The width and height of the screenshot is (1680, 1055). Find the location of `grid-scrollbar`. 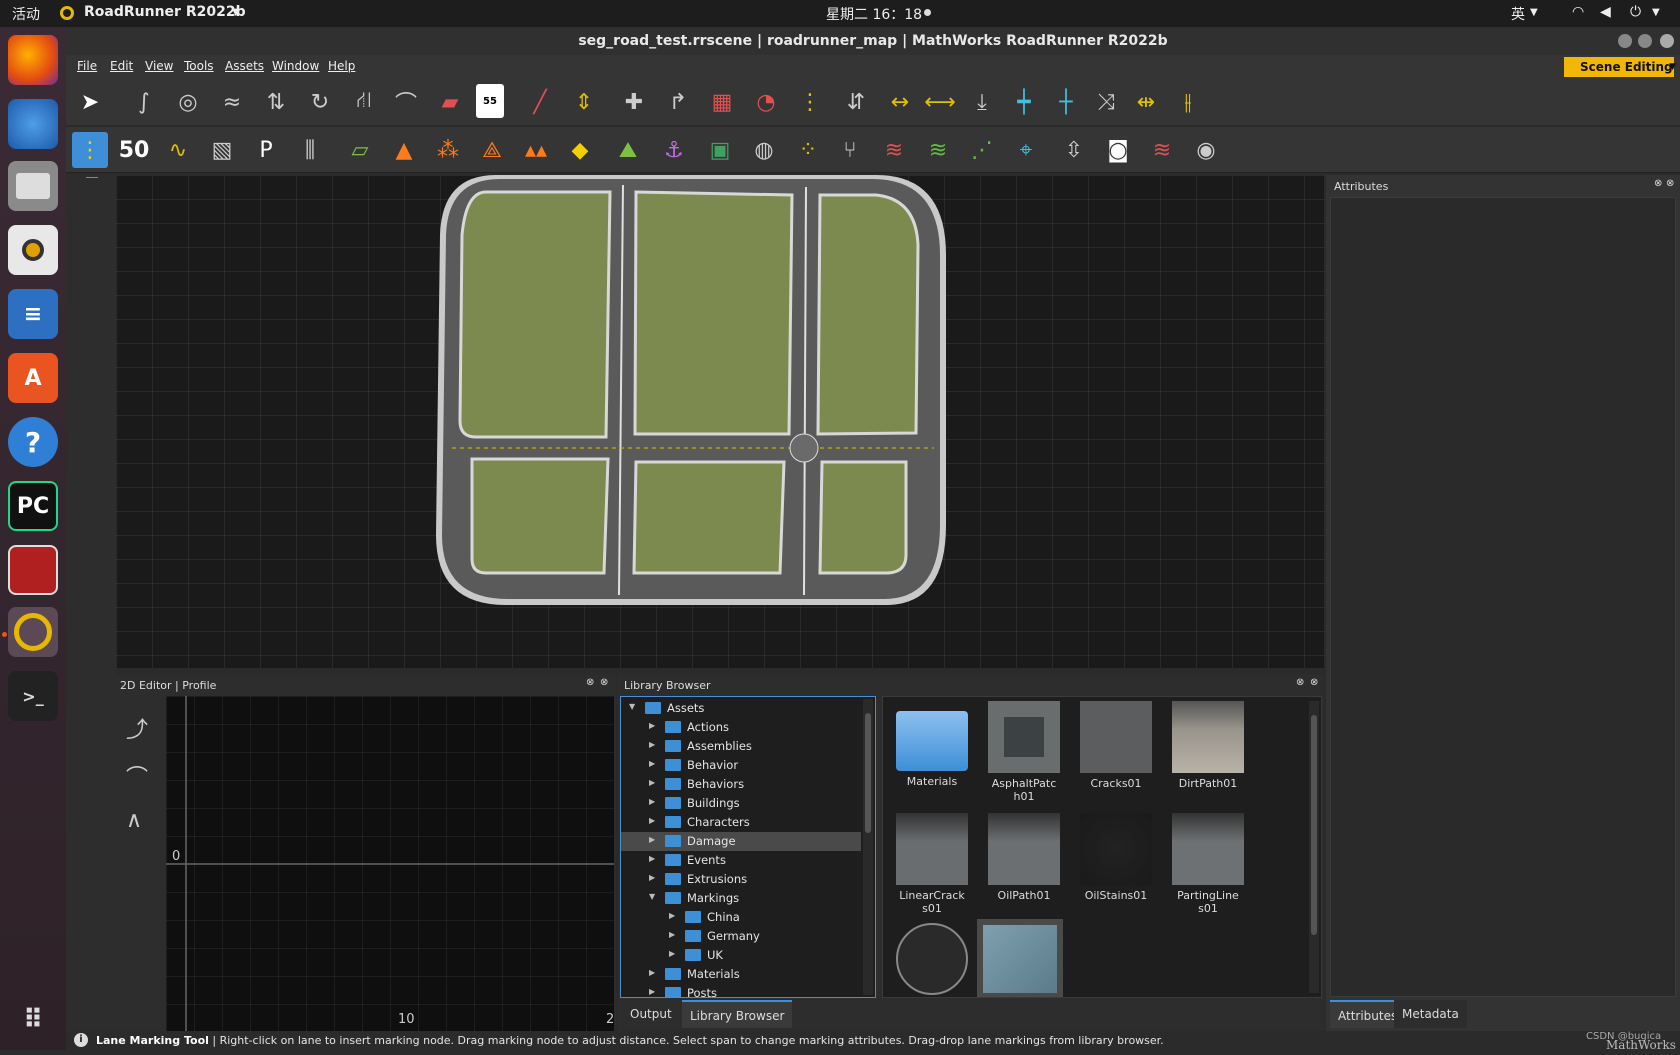

grid-scrollbar is located at coordinates (1314, 847).